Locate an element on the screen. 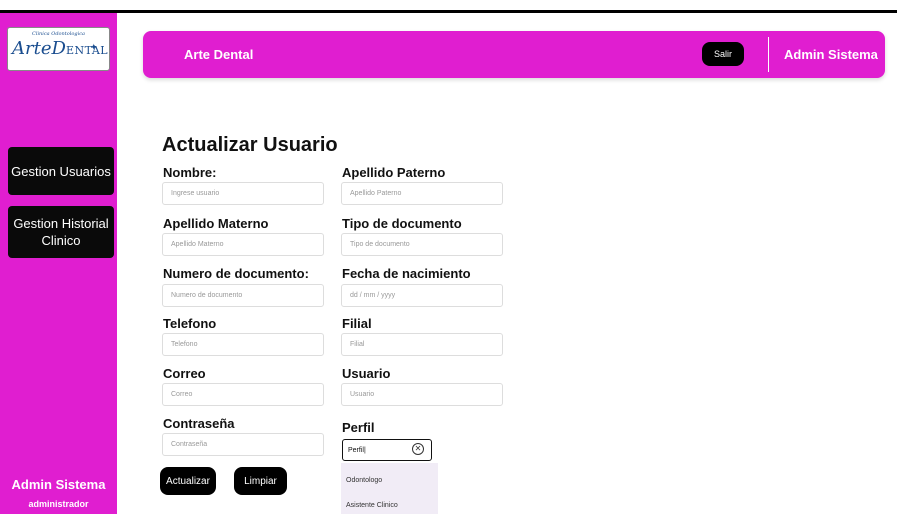  numero-documento-label: Numero de documento: is located at coordinates (236, 273).